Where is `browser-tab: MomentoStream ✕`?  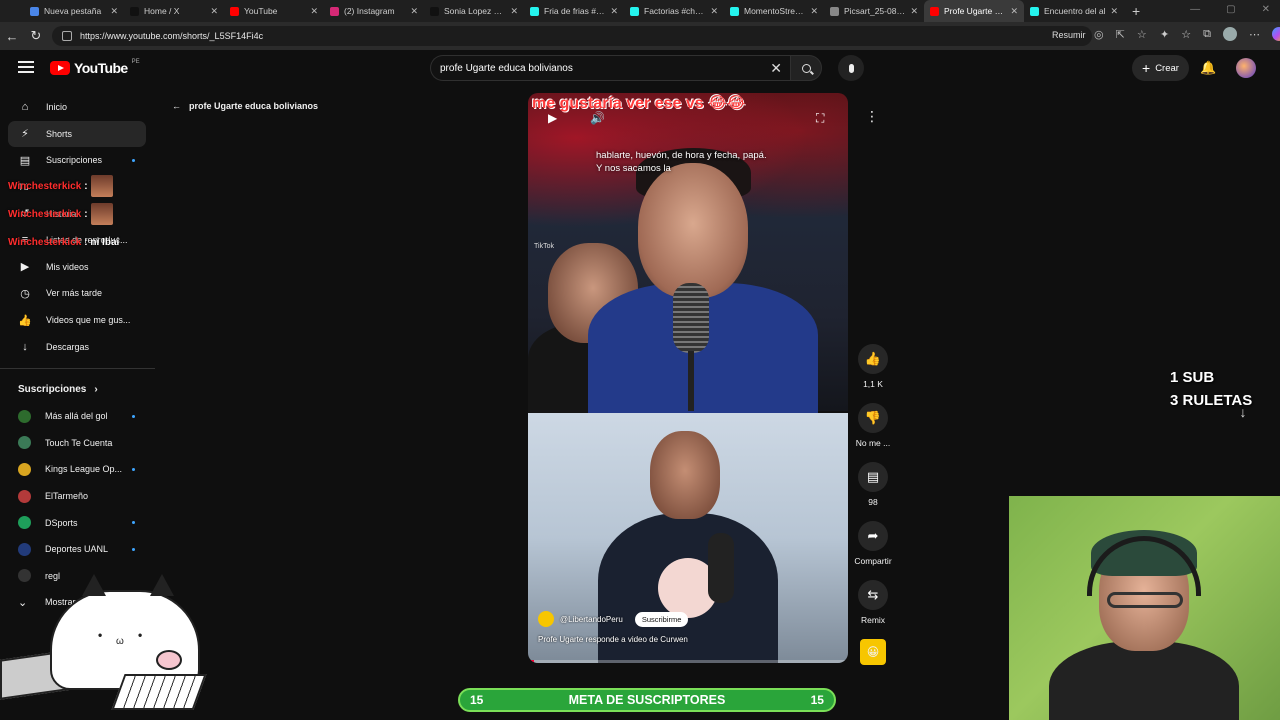
browser-tab: MomentoStream ✕ is located at coordinates (774, 11).